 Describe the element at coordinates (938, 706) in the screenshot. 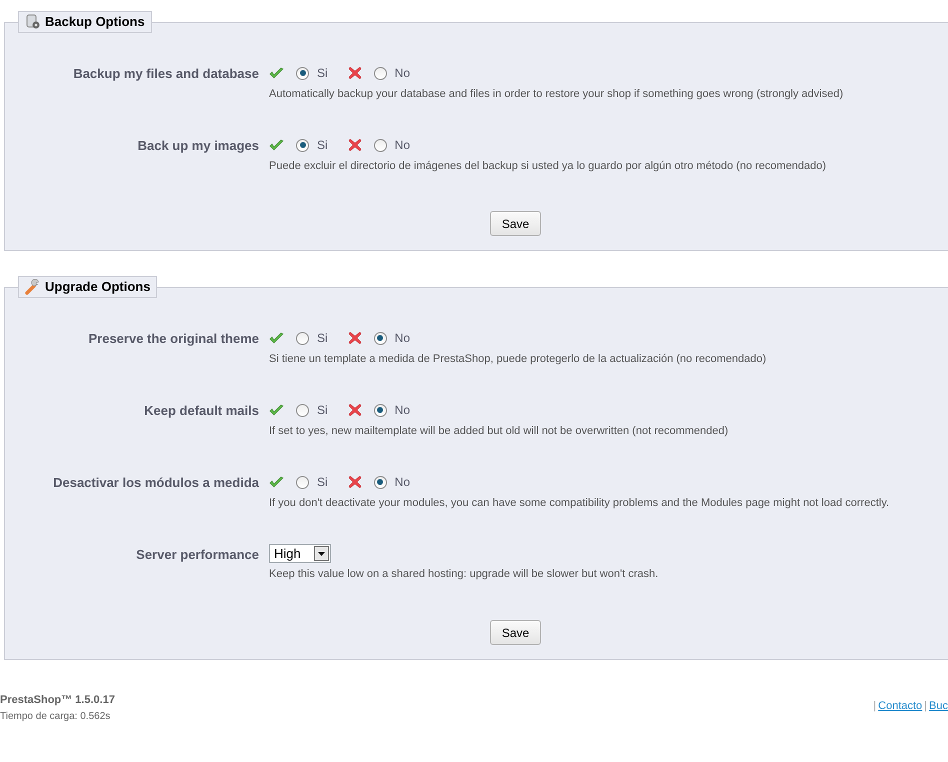

I see `footer-link: Buc` at that location.